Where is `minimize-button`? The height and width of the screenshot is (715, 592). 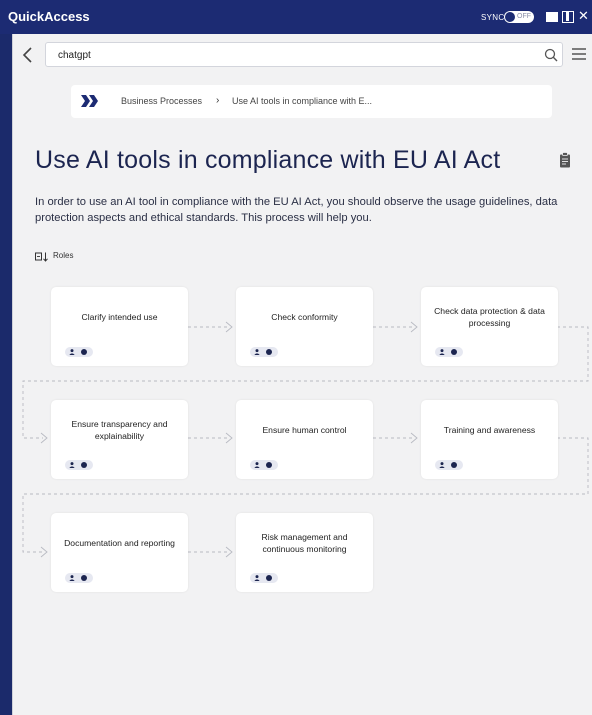 minimize-button is located at coordinates (552, 17).